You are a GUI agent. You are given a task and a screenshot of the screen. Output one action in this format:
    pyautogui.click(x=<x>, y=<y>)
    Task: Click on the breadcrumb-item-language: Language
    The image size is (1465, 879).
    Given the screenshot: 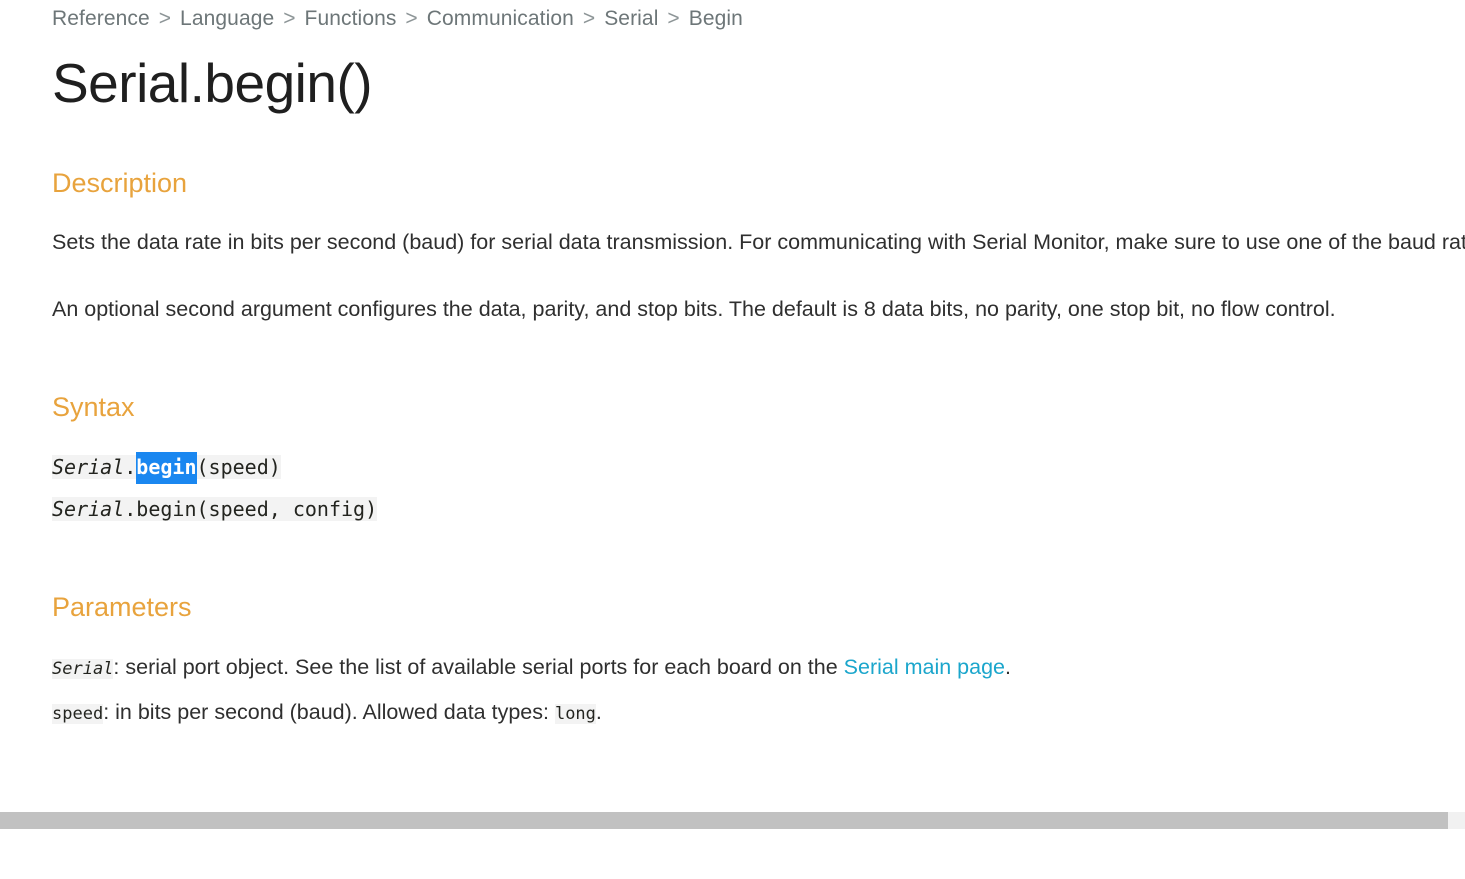 What is the action you would take?
    pyautogui.click(x=227, y=18)
    